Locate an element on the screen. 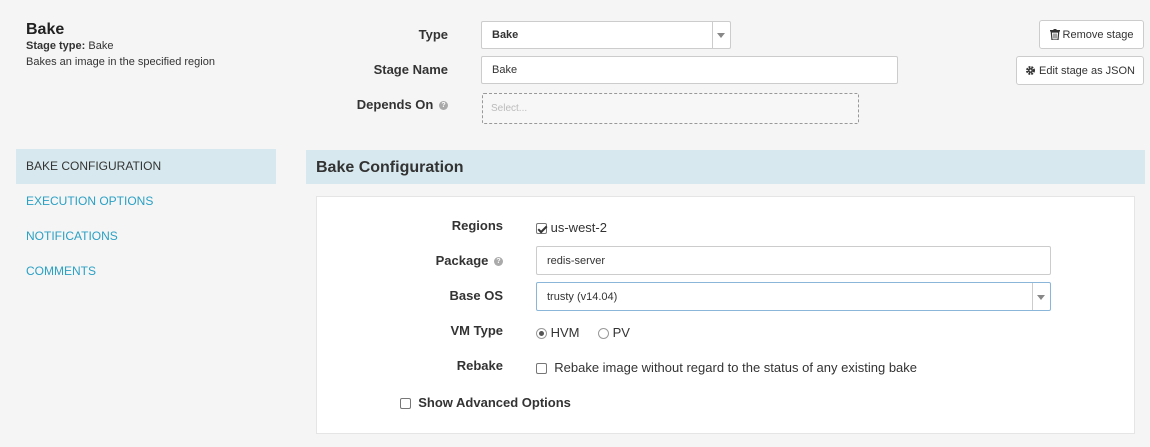  remove-stage-button: Remove stage is located at coordinates (1091, 34).